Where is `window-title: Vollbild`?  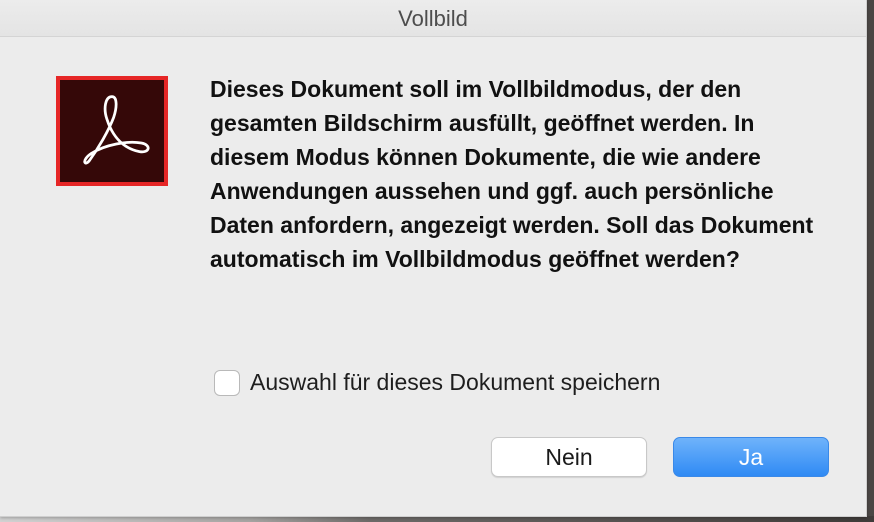
window-title: Vollbild is located at coordinates (433, 18).